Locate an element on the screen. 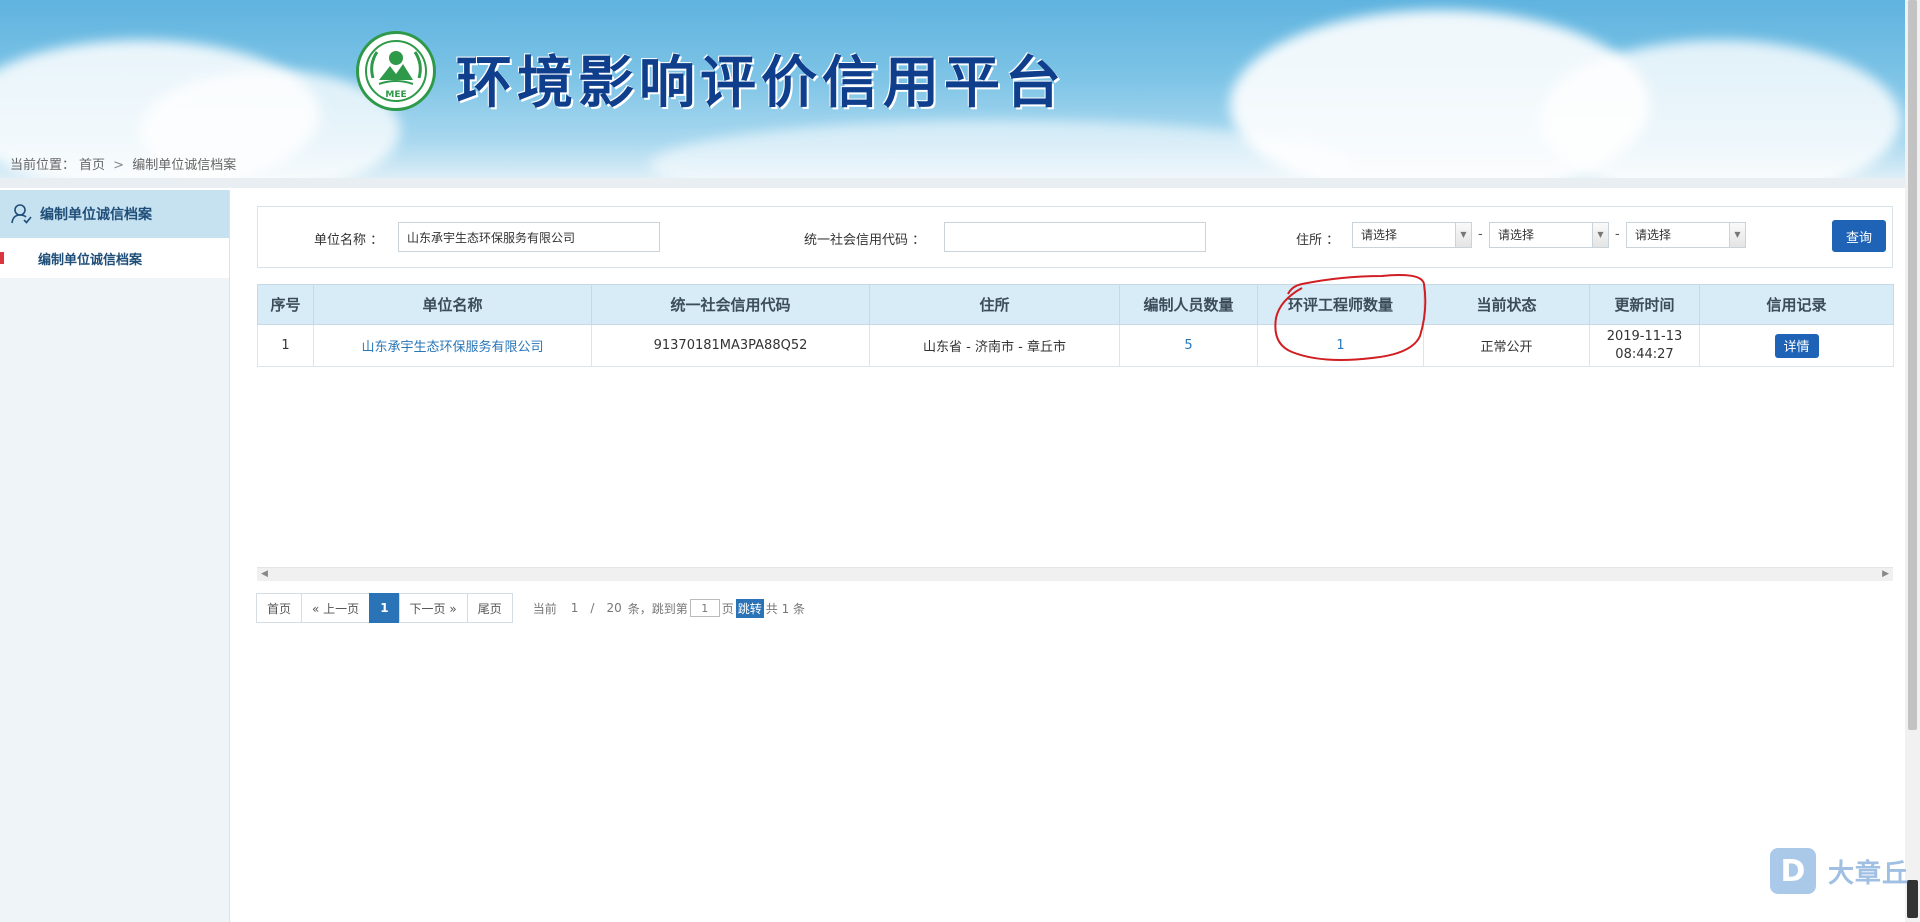 The width and height of the screenshot is (1920, 922). watermark-text: 大章丘 is located at coordinates (1869, 873).